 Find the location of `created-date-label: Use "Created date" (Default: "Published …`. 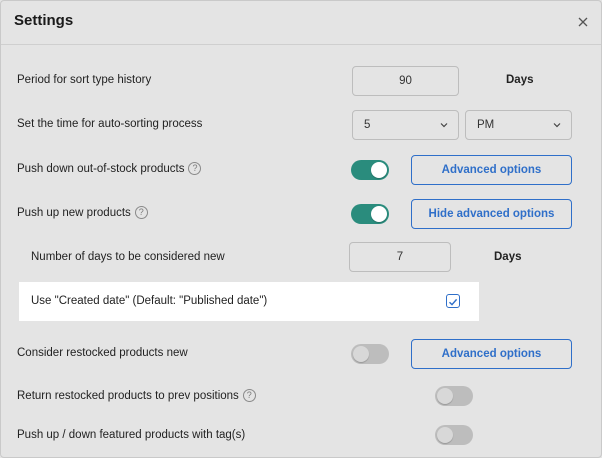

created-date-label: Use "Created date" (Default: "Published … is located at coordinates (149, 301).